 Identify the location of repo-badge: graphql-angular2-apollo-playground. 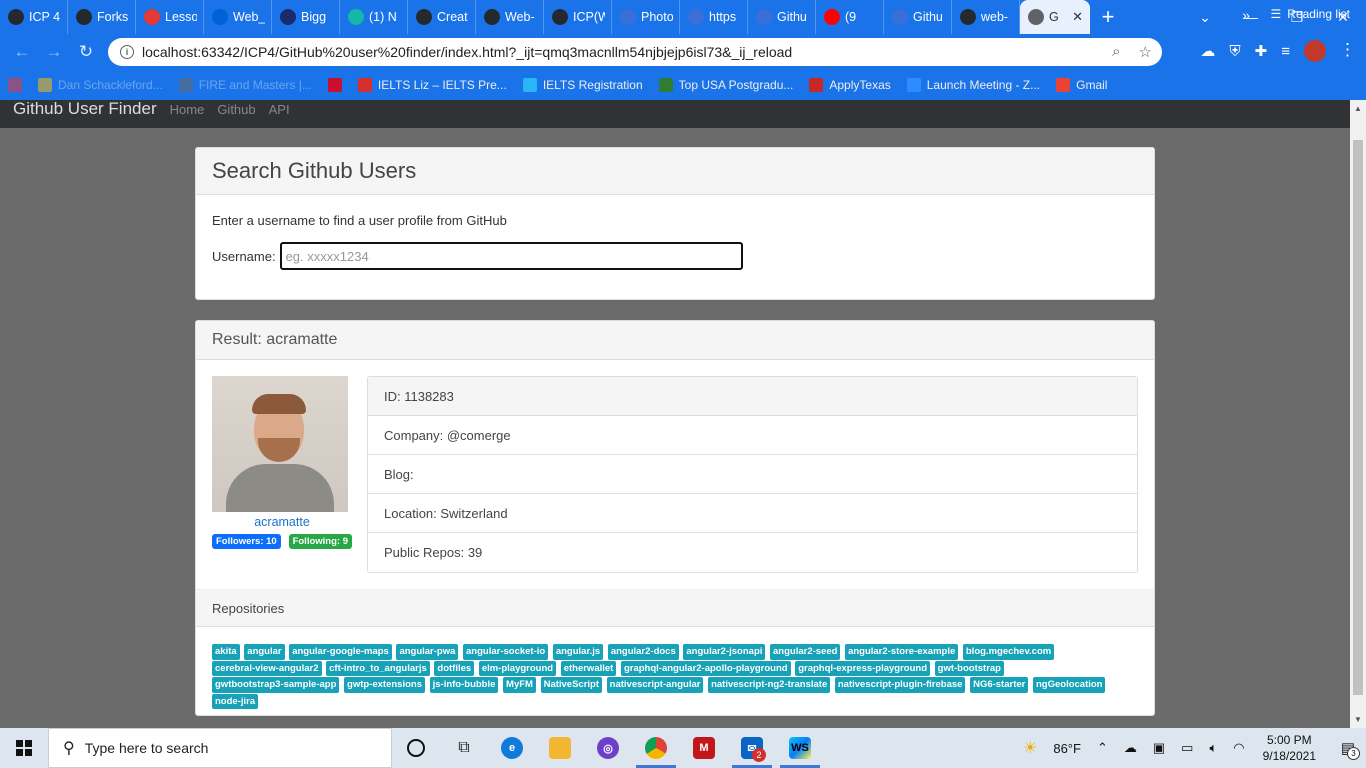
(705, 668).